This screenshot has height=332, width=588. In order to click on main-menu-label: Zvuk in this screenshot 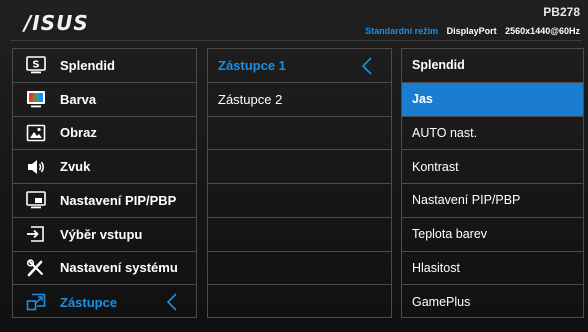, I will do `click(75, 167)`.